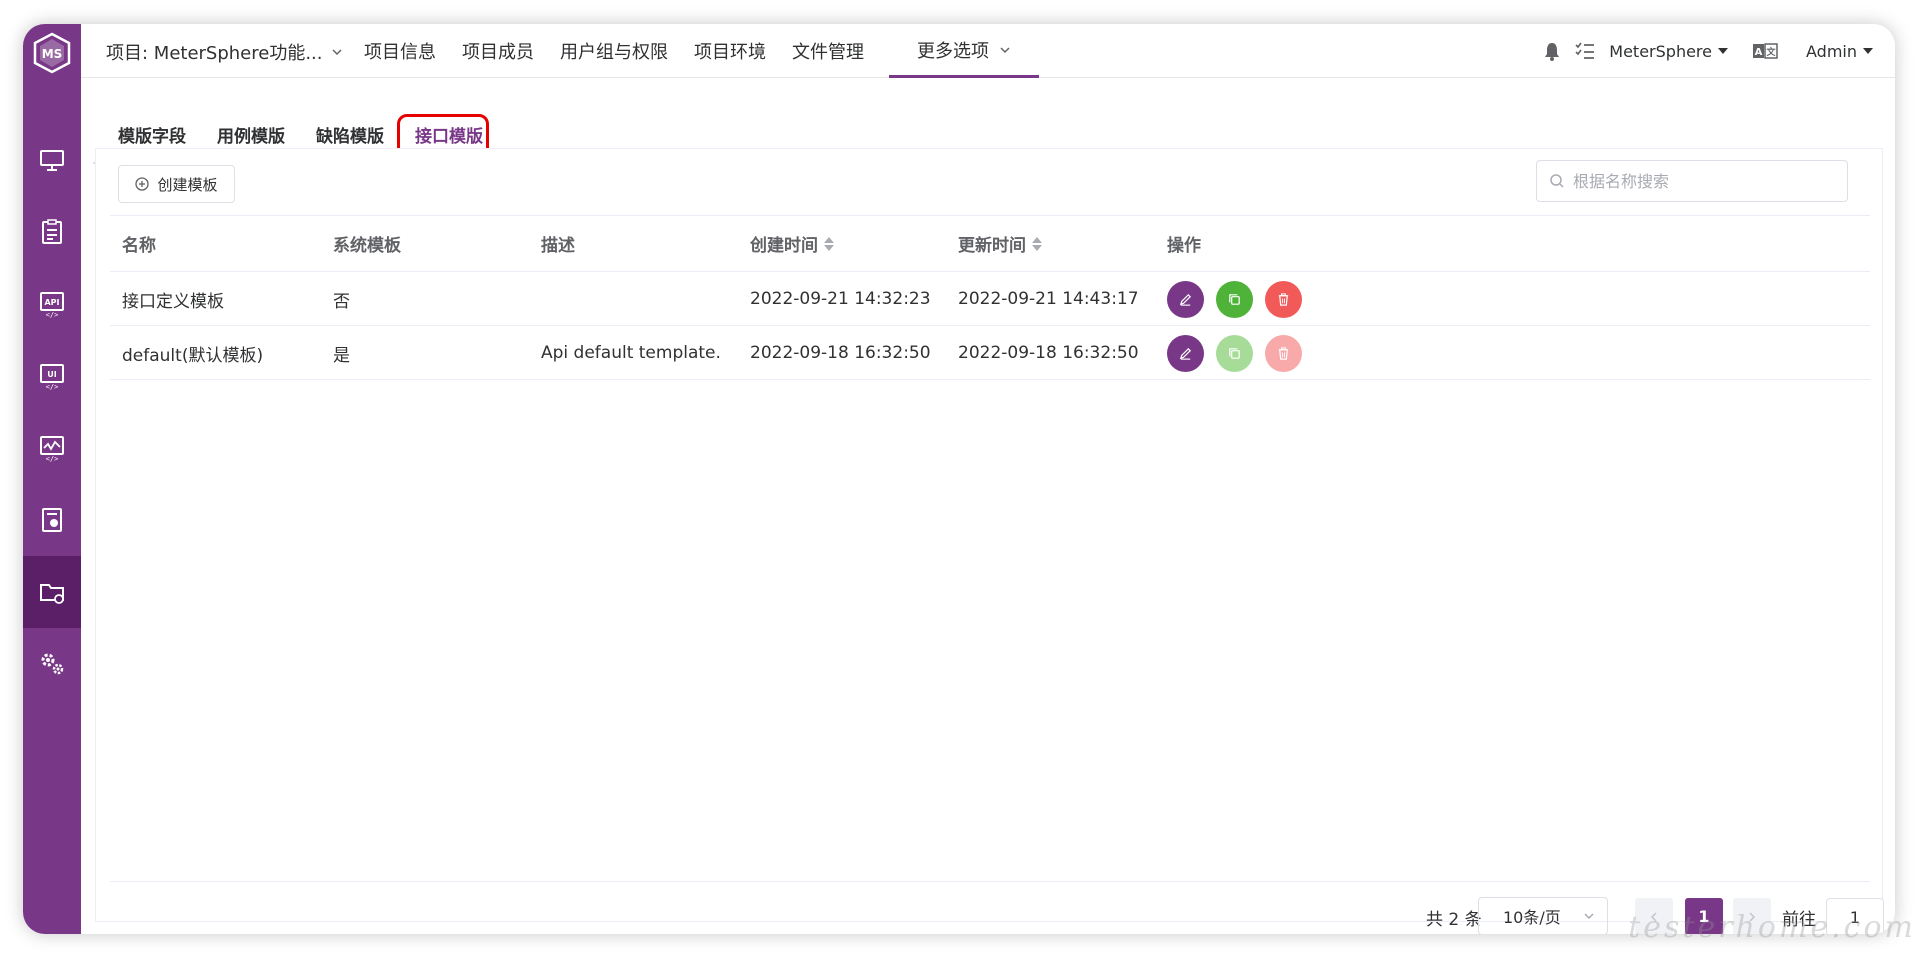  I want to click on api-icon: API </>, so click(52, 305).